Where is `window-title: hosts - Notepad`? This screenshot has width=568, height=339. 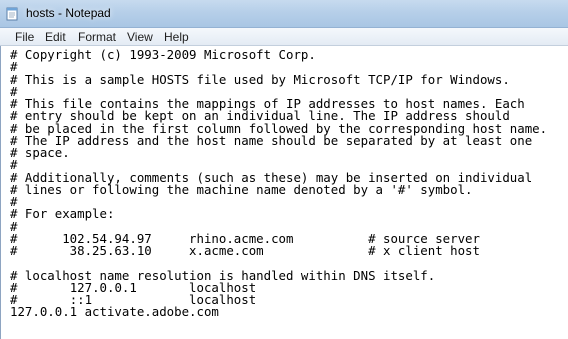
window-title: hosts - Notepad is located at coordinates (68, 13).